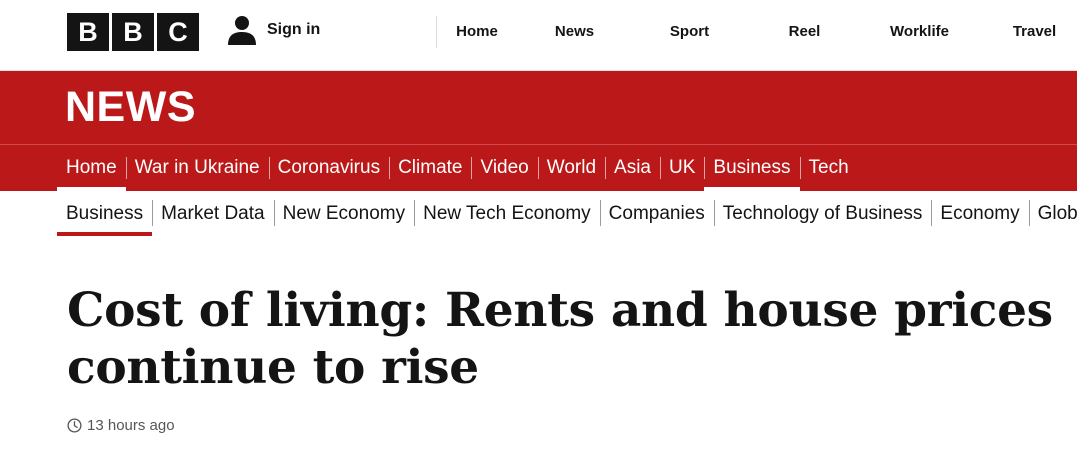  I want to click on timestamp-text: 13 hours ago, so click(131, 425).